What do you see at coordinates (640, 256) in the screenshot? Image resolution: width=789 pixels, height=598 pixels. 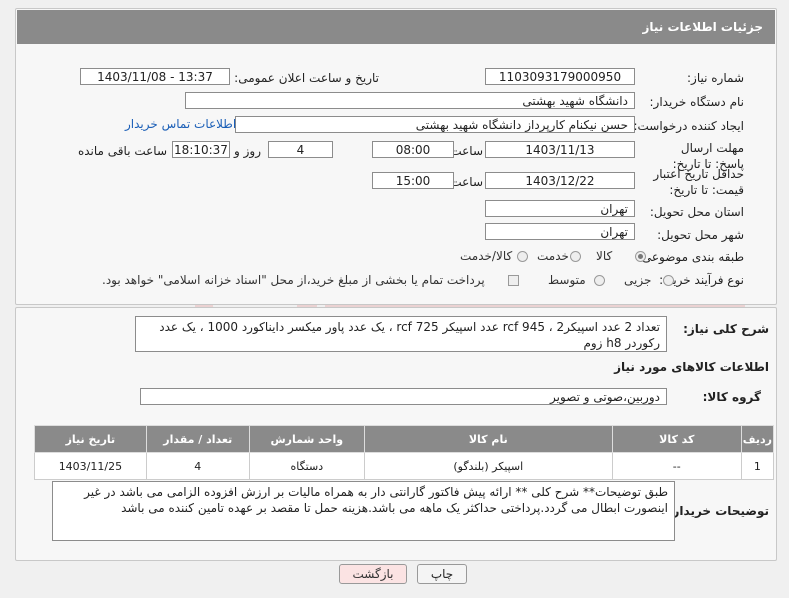 I see `category-radio-goods` at bounding box center [640, 256].